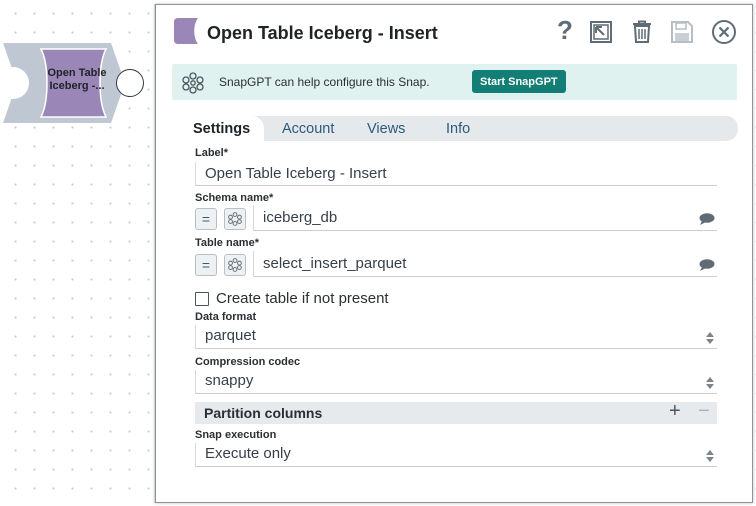  Describe the element at coordinates (485, 218) in the screenshot. I see `schema-name-input: iceberg_db` at that location.